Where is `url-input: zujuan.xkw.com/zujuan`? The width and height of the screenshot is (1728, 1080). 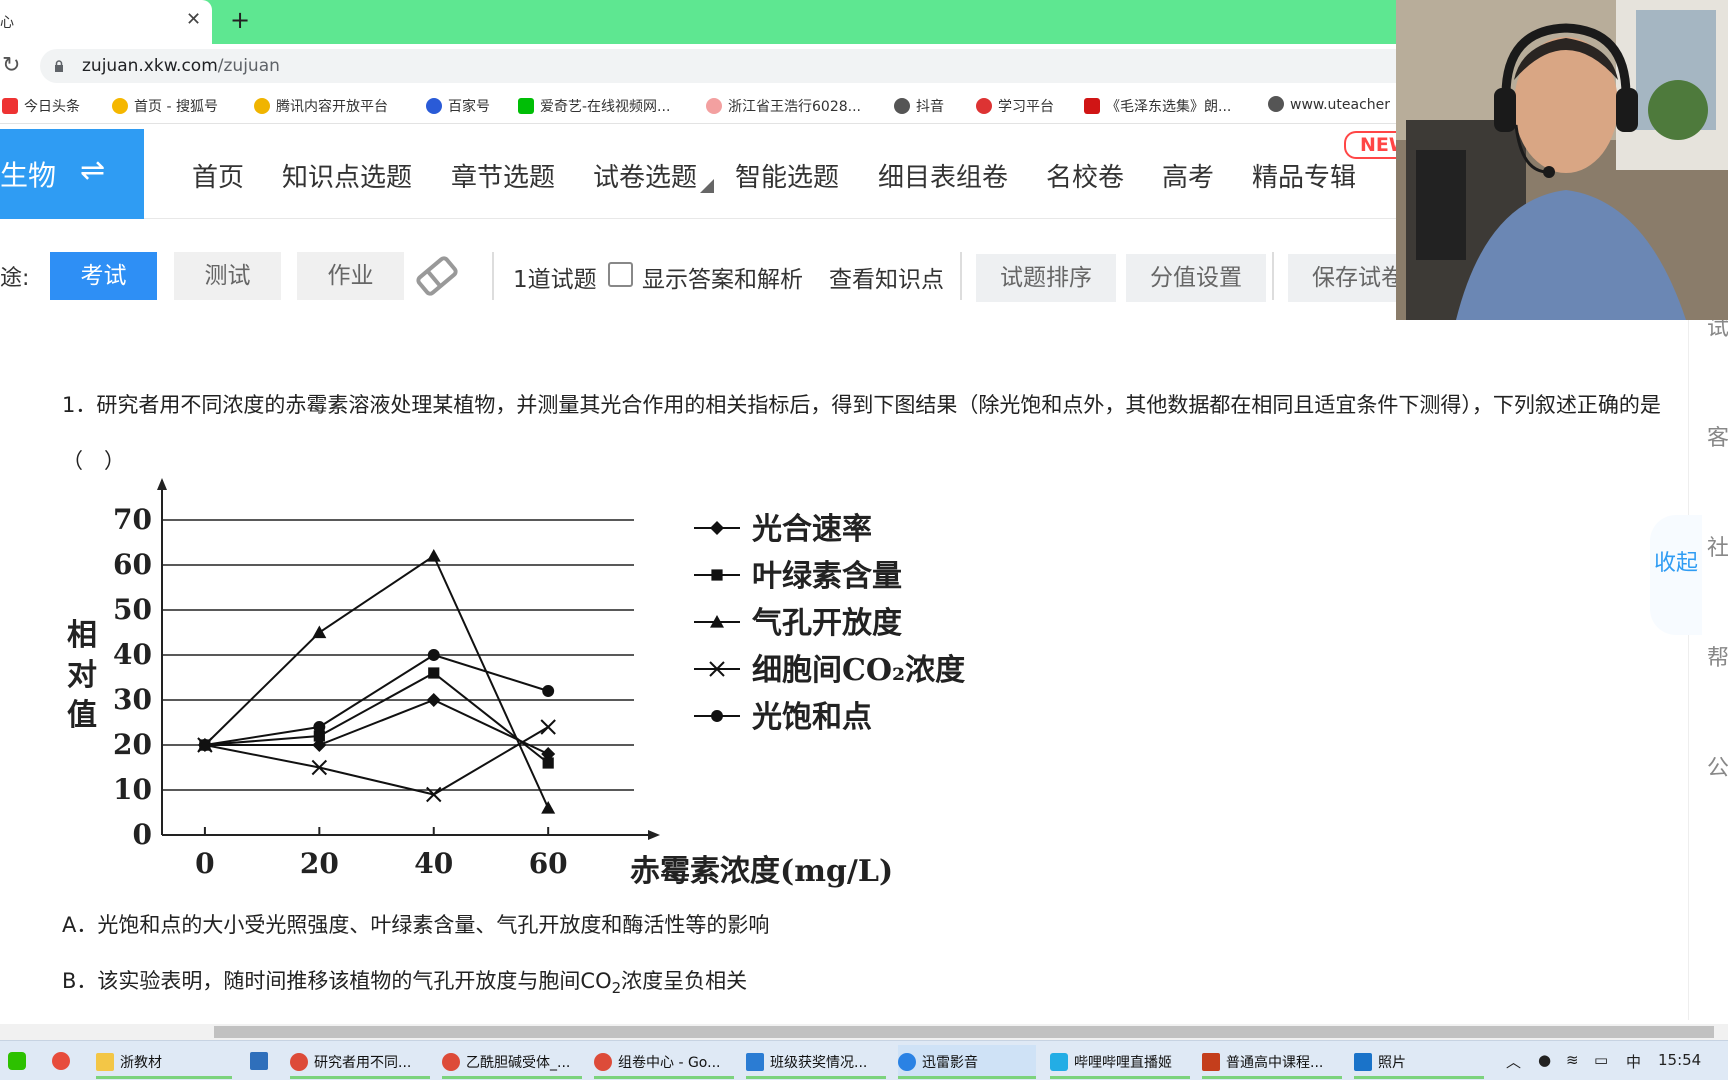
url-input: zujuan.xkw.com/zujuan is located at coordinates (790, 66).